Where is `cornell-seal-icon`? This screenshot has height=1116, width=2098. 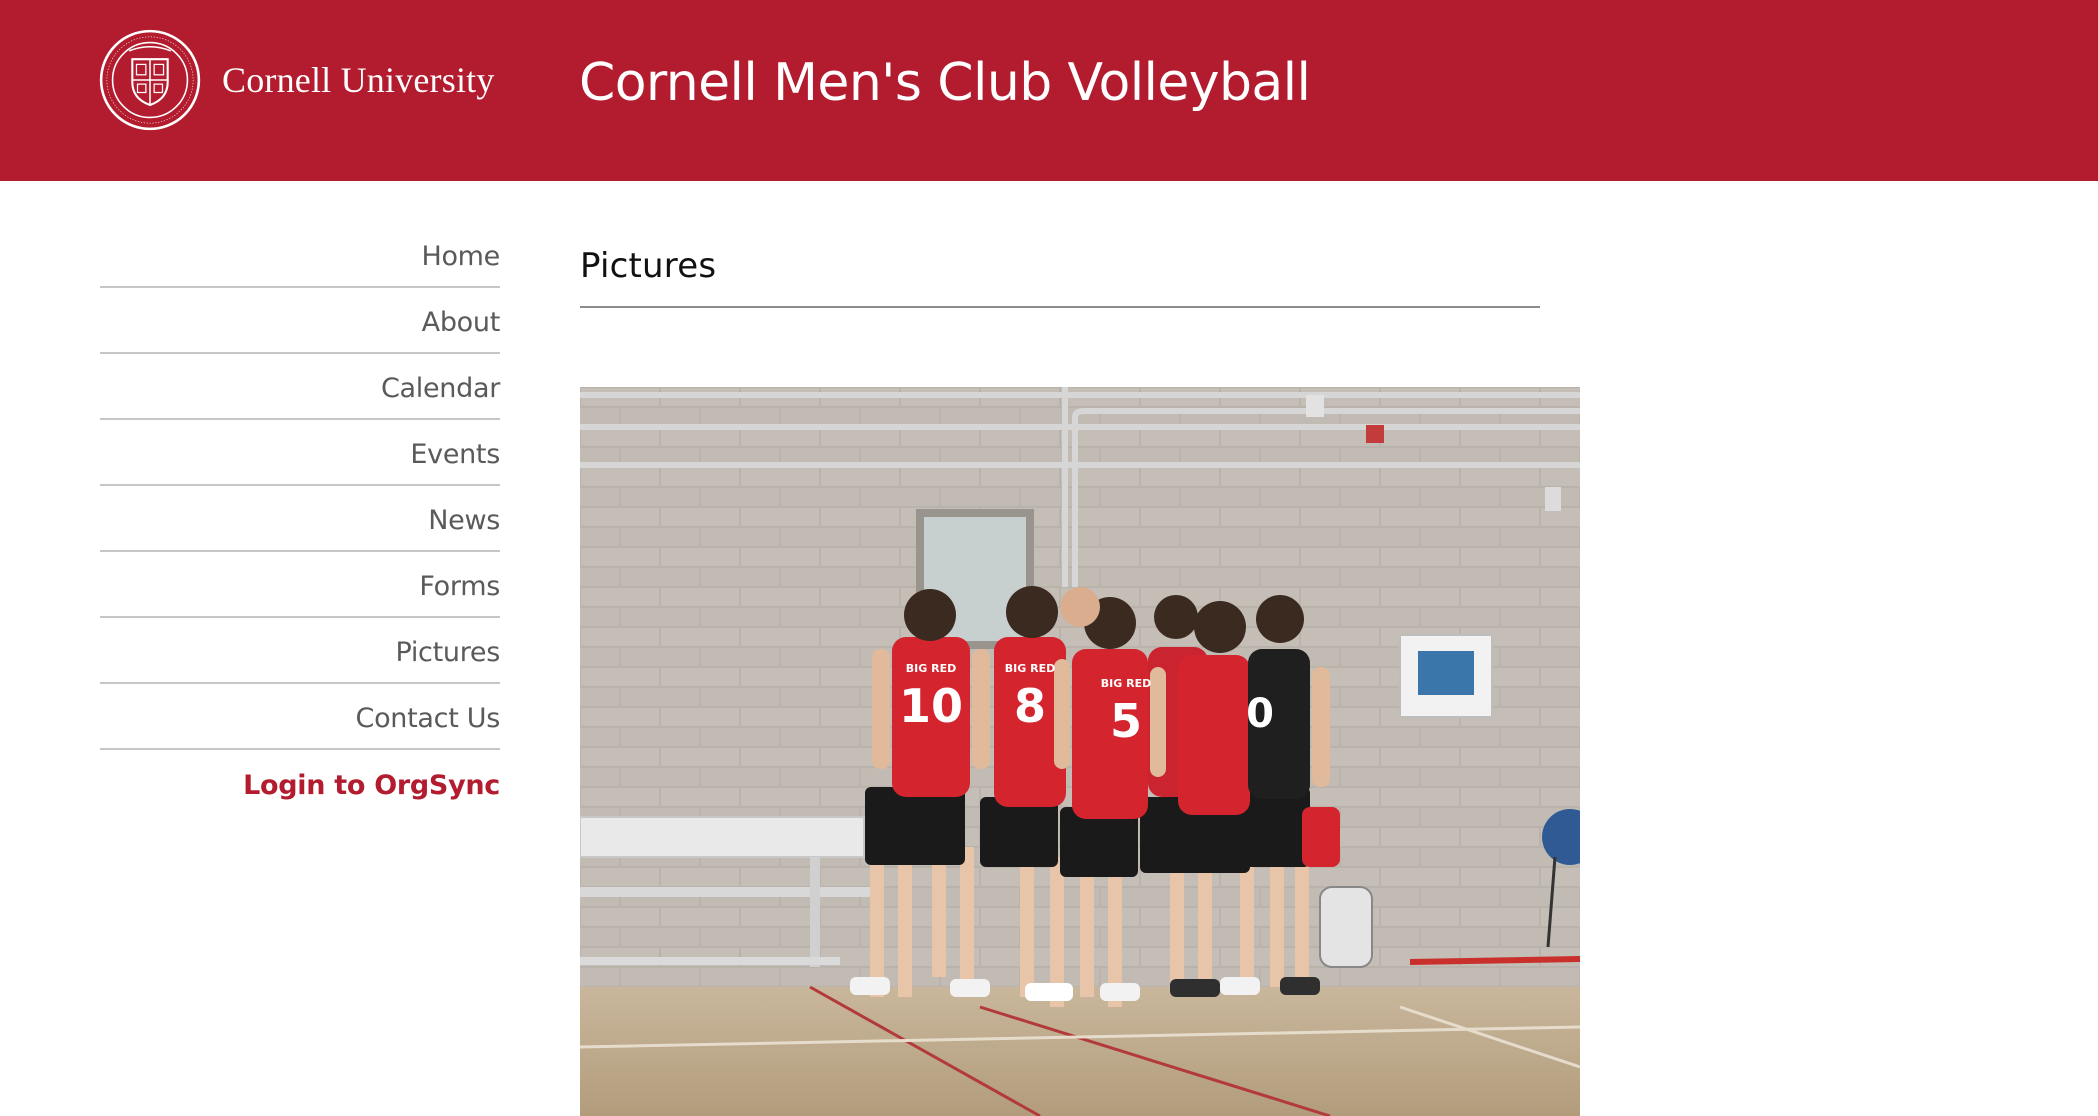
cornell-seal-icon is located at coordinates (150, 80).